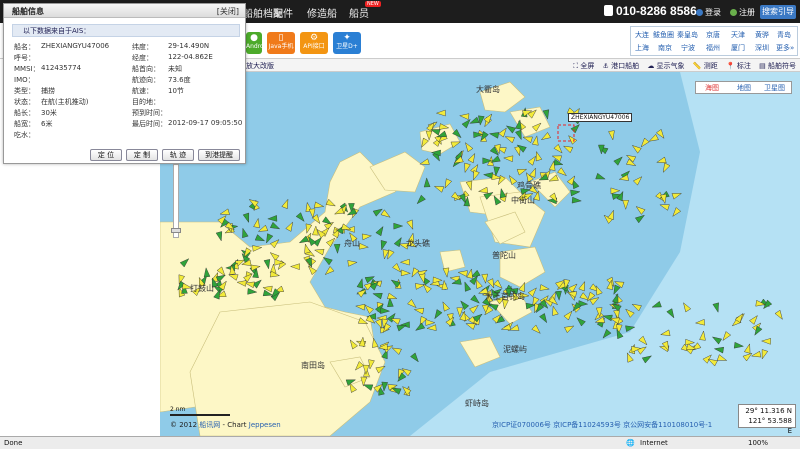 This screenshot has width=800, height=449. What do you see at coordinates (738, 35) in the screenshot?
I see `city-link: 天津` at bounding box center [738, 35].